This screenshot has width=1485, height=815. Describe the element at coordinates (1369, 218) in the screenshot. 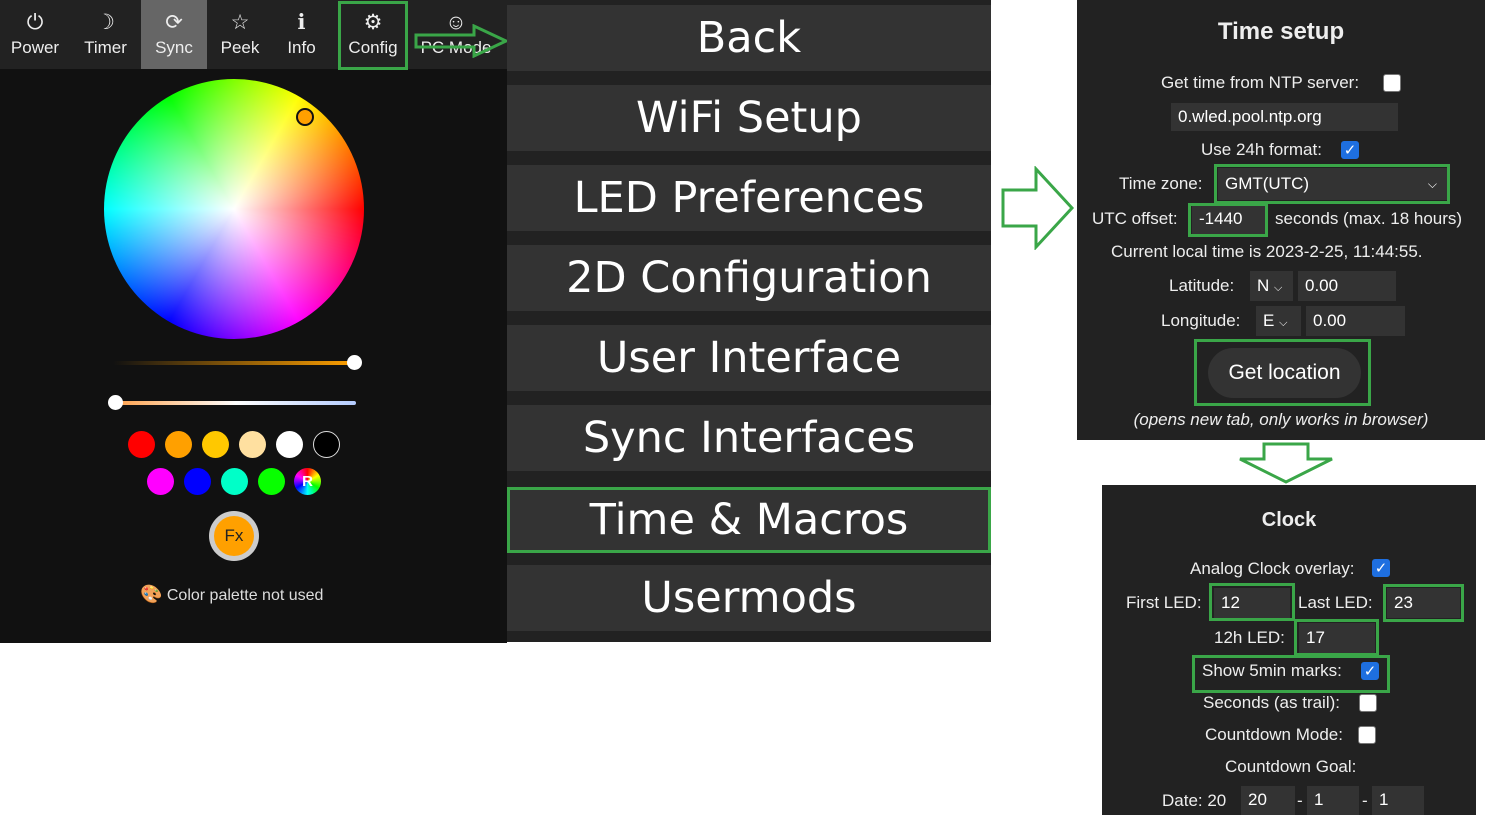

I see `utc-offset-suffix: seconds (max. 18 hours)` at that location.